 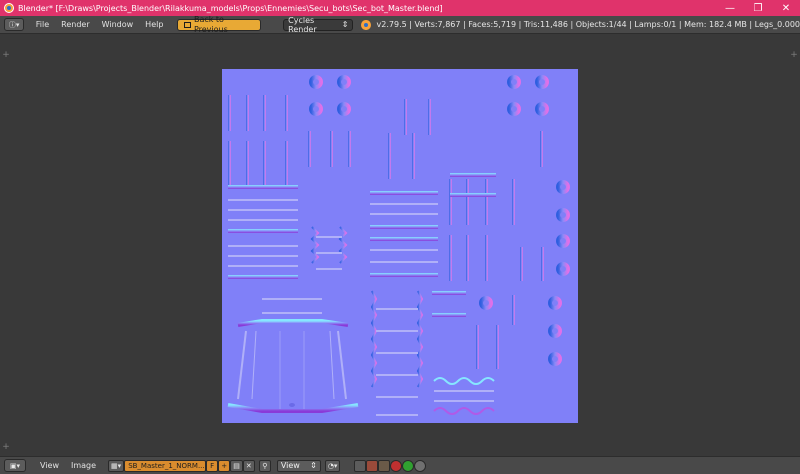 What do you see at coordinates (224, 465) in the screenshot?
I see `new-image-button: +` at bounding box center [224, 465].